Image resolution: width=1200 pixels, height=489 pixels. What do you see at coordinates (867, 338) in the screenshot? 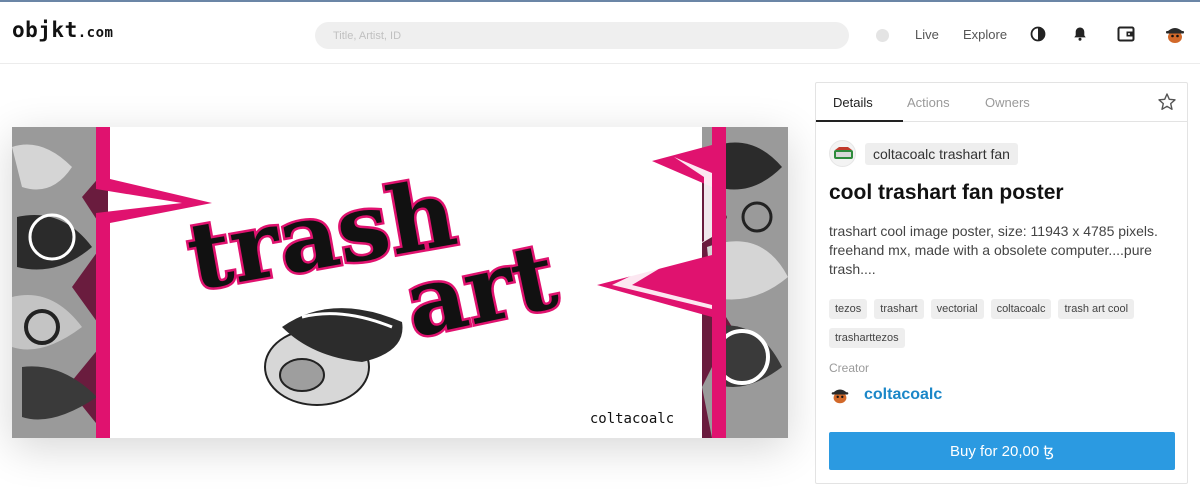
I see `tag-trasharttezos: trasharttezos` at bounding box center [867, 338].